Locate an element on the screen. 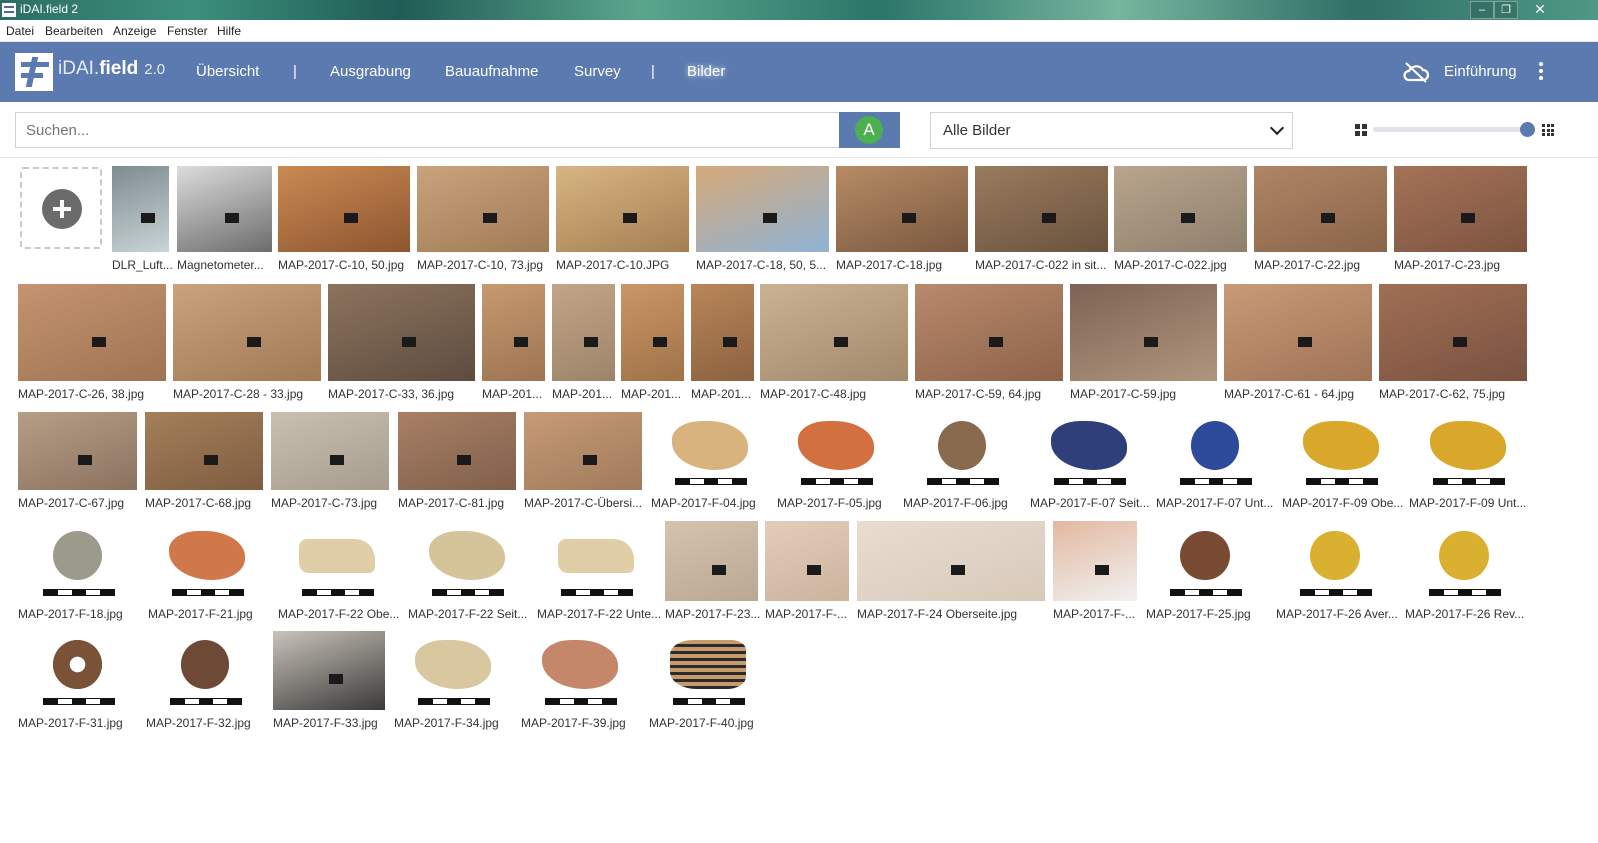  image-thumbnail: MAP-2017-C-26, 38.jpg is located at coordinates (92, 342).